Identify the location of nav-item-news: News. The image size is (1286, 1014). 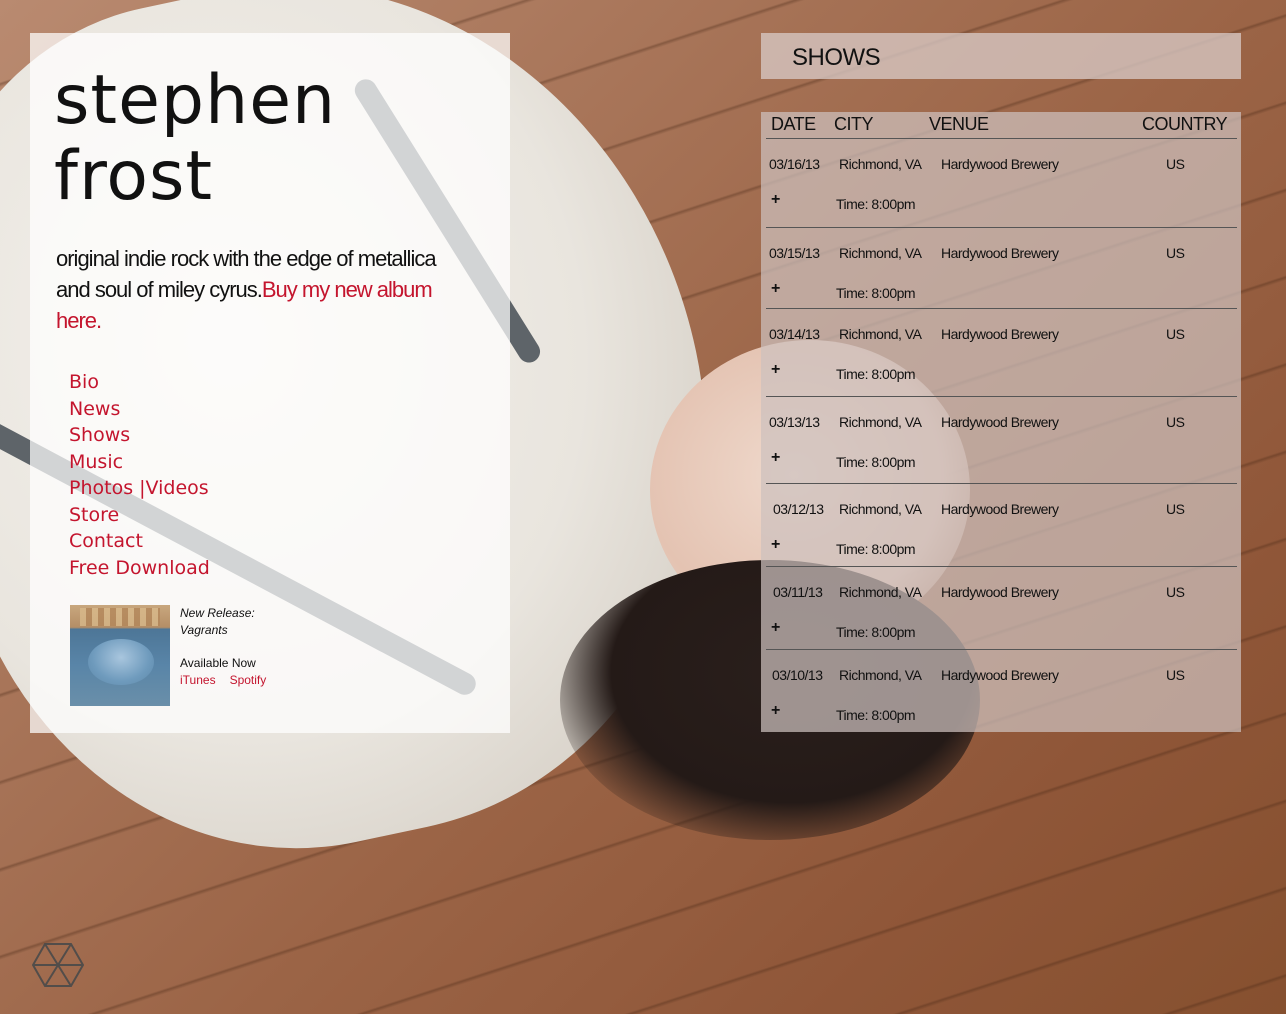
(139, 409).